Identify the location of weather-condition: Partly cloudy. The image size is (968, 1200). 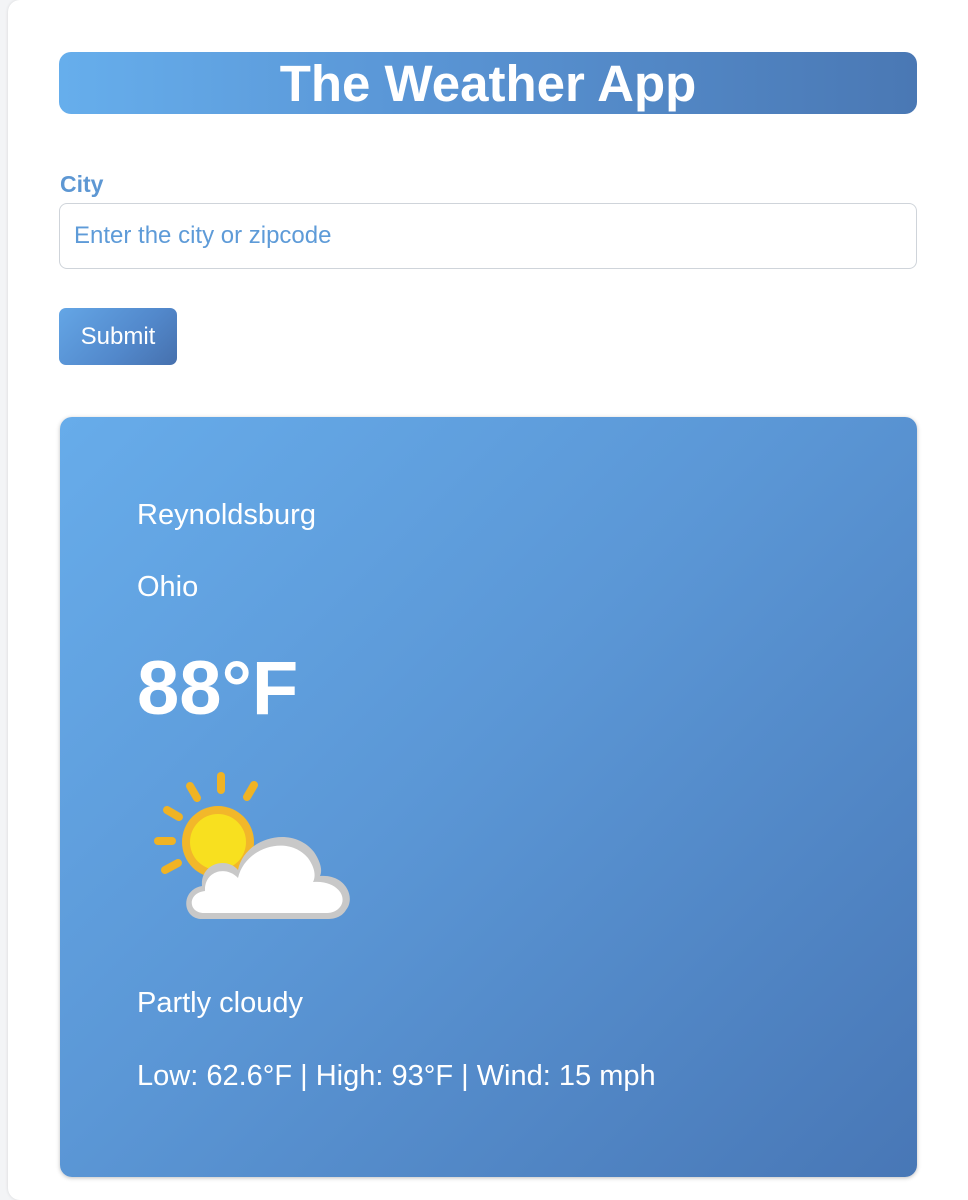
(220, 1003).